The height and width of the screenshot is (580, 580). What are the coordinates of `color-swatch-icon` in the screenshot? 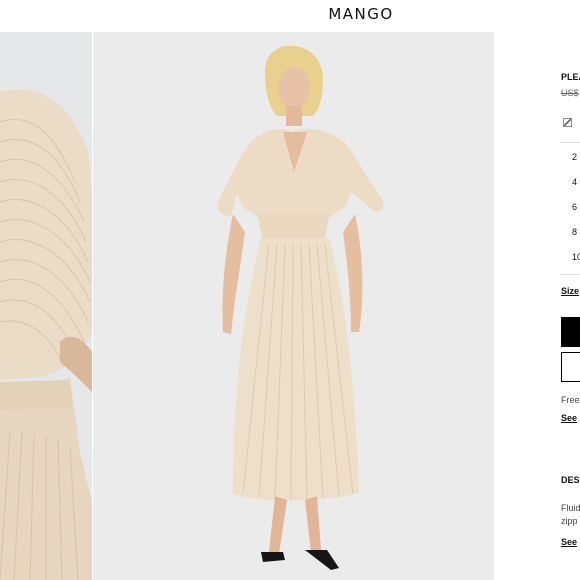 It's located at (567, 122).